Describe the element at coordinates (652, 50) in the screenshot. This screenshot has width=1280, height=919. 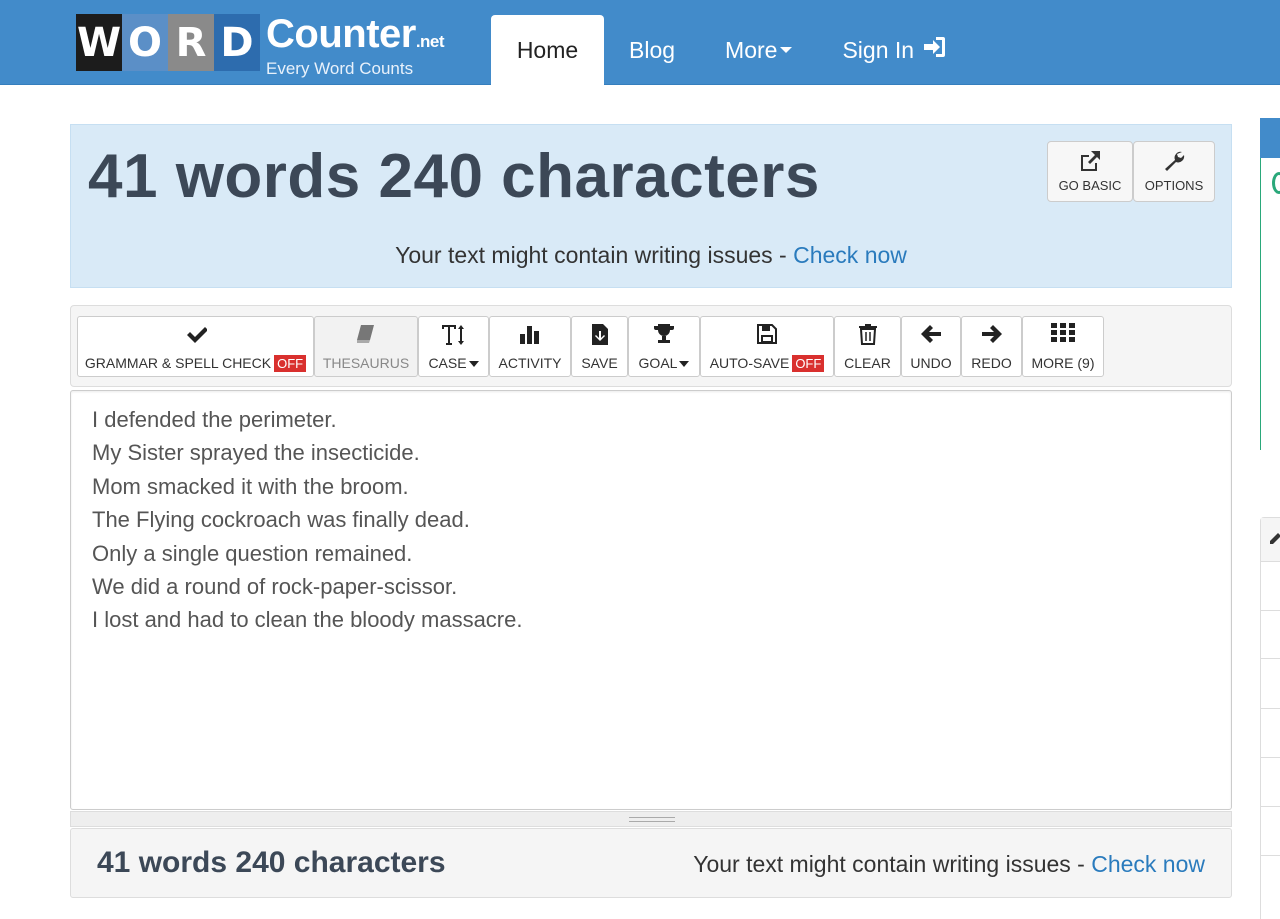
I see `nav-blog: Blog` at that location.